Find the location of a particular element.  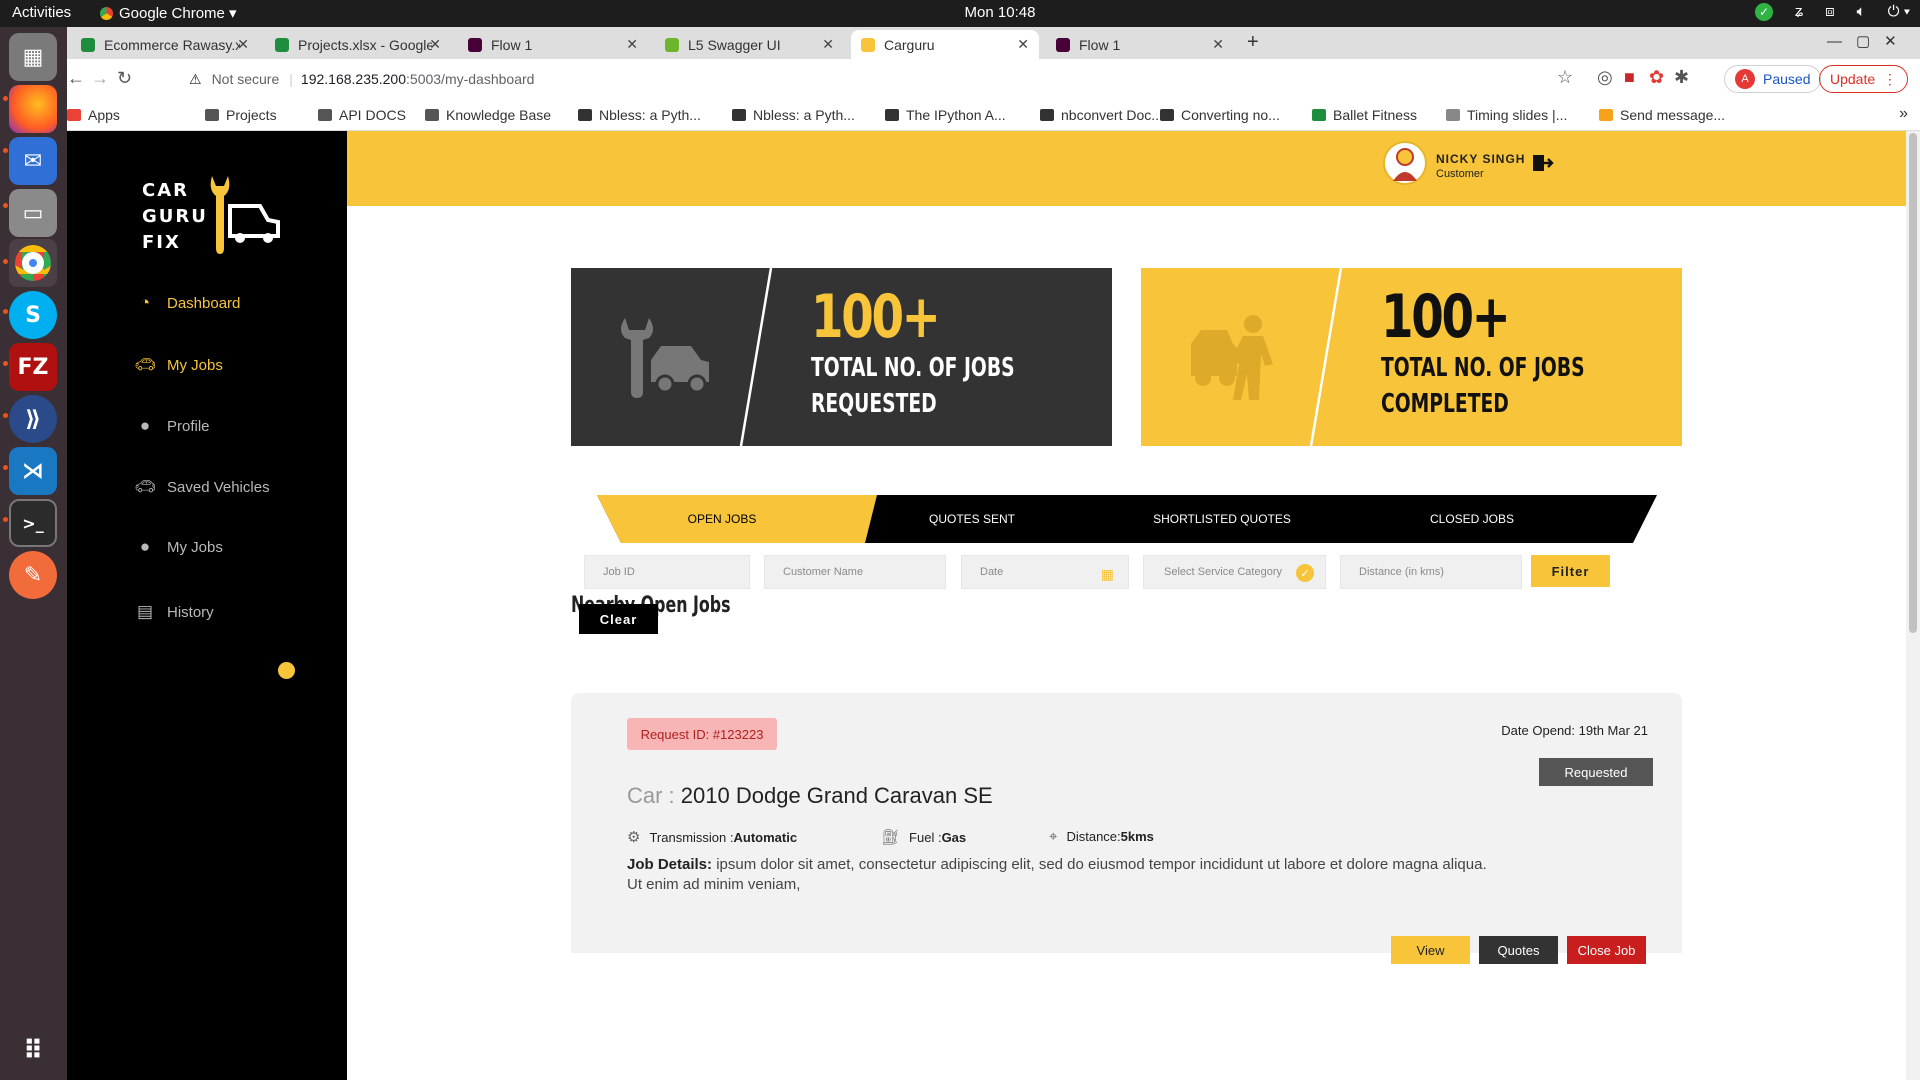

chrome-dock-icon is located at coordinates (33, 263).